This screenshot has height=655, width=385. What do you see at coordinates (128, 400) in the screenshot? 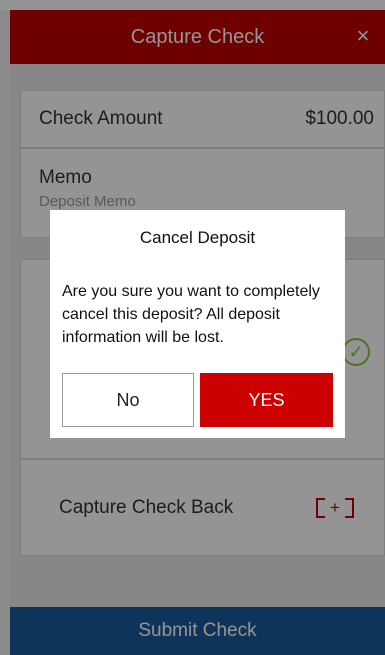
I see `no-button: No` at bounding box center [128, 400].